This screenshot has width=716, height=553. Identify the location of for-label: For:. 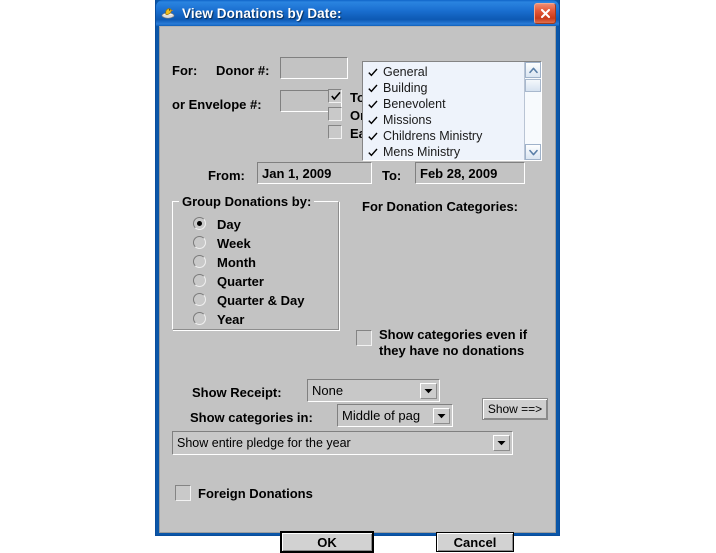
(185, 70).